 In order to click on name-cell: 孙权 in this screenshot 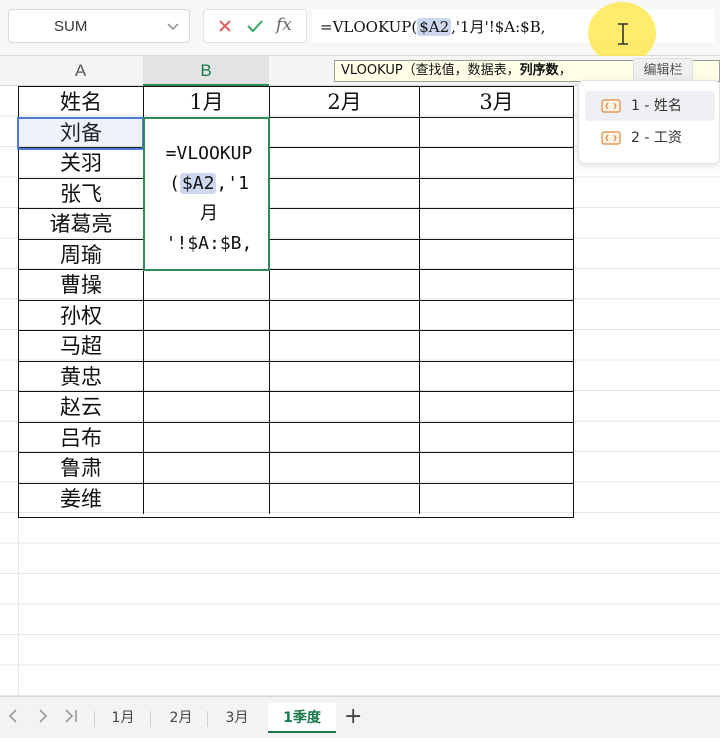, I will do `click(81, 315)`.